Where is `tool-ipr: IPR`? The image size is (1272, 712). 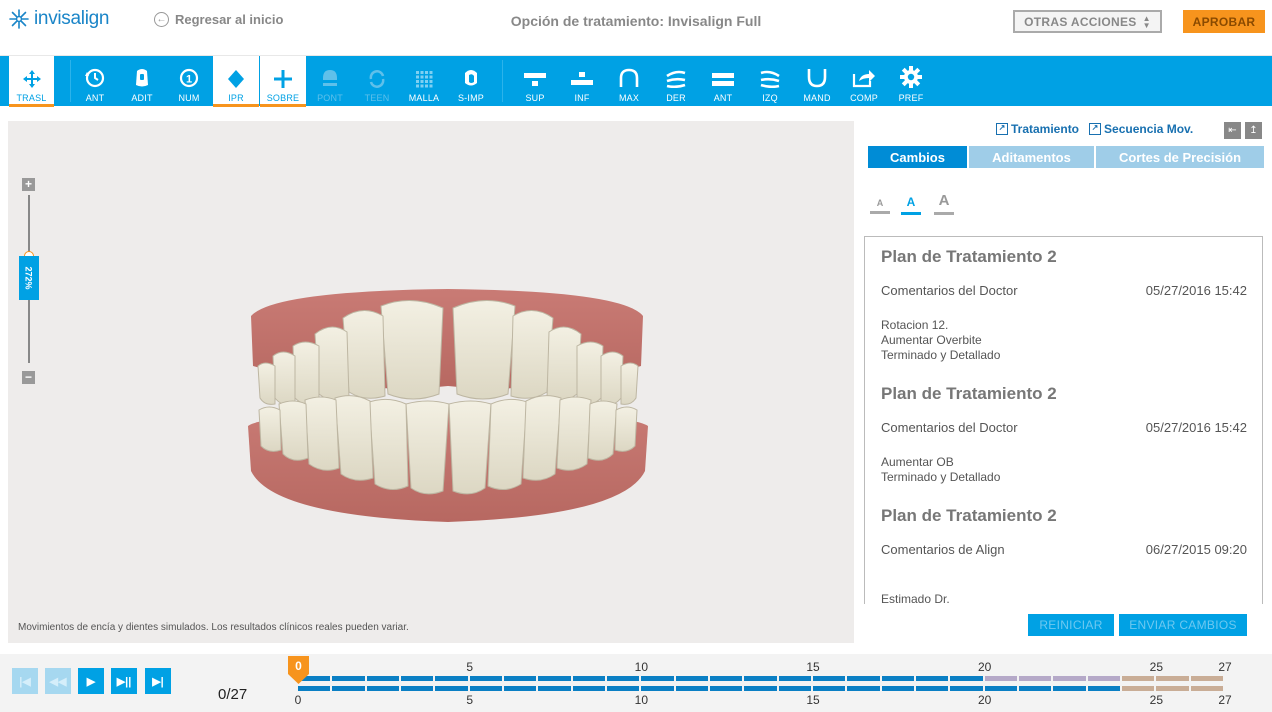
tool-ipr: IPR is located at coordinates (236, 81).